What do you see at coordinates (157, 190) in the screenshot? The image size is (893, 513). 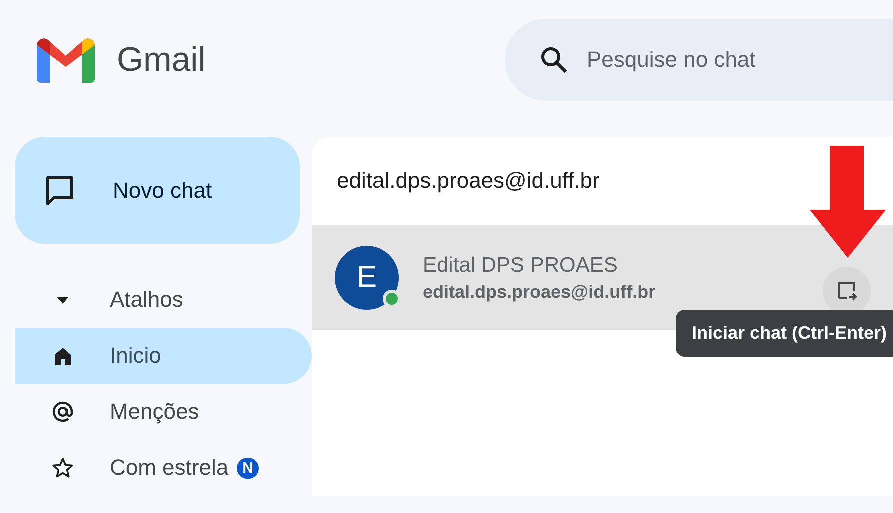 I see `new-chat-button: Novo chat` at bounding box center [157, 190].